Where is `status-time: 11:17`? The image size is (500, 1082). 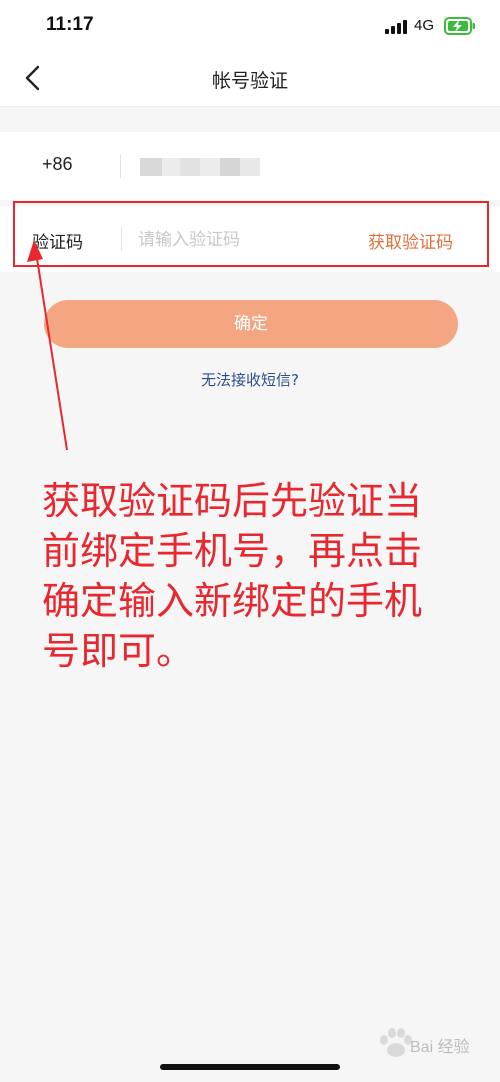 status-time: 11:17 is located at coordinates (70, 24).